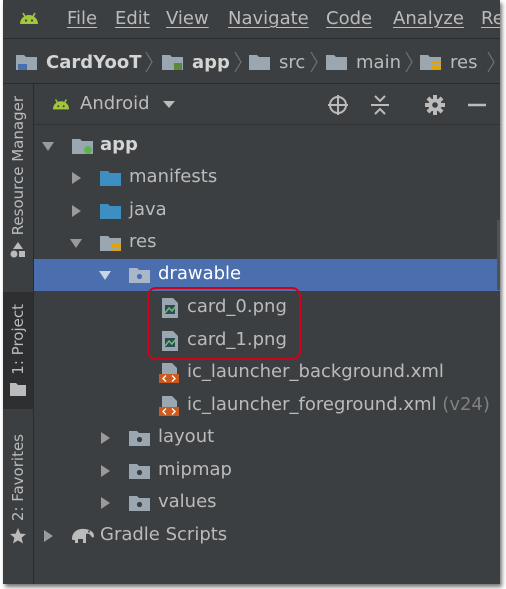 This screenshot has height=589, width=506. I want to click on tree-item-values: values, so click(267, 503).